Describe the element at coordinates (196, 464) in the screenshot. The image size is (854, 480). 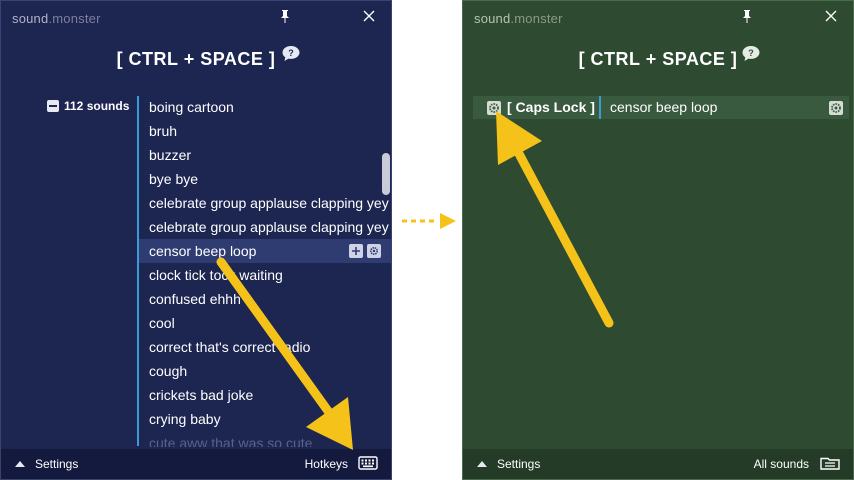
I see `footer-bar: Settings Hotkeys` at that location.